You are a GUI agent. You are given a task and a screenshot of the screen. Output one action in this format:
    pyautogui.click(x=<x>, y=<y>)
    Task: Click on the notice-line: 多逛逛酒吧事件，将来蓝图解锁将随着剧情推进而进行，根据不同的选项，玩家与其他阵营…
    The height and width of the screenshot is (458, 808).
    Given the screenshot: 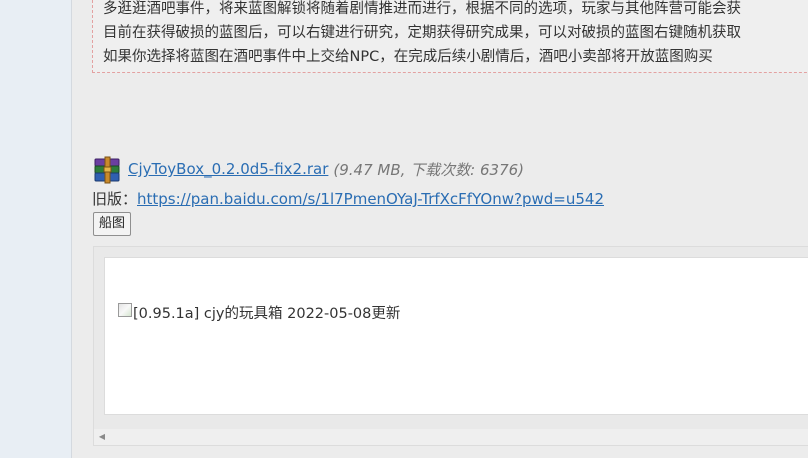 What is the action you would take?
    pyautogui.click(x=422, y=9)
    